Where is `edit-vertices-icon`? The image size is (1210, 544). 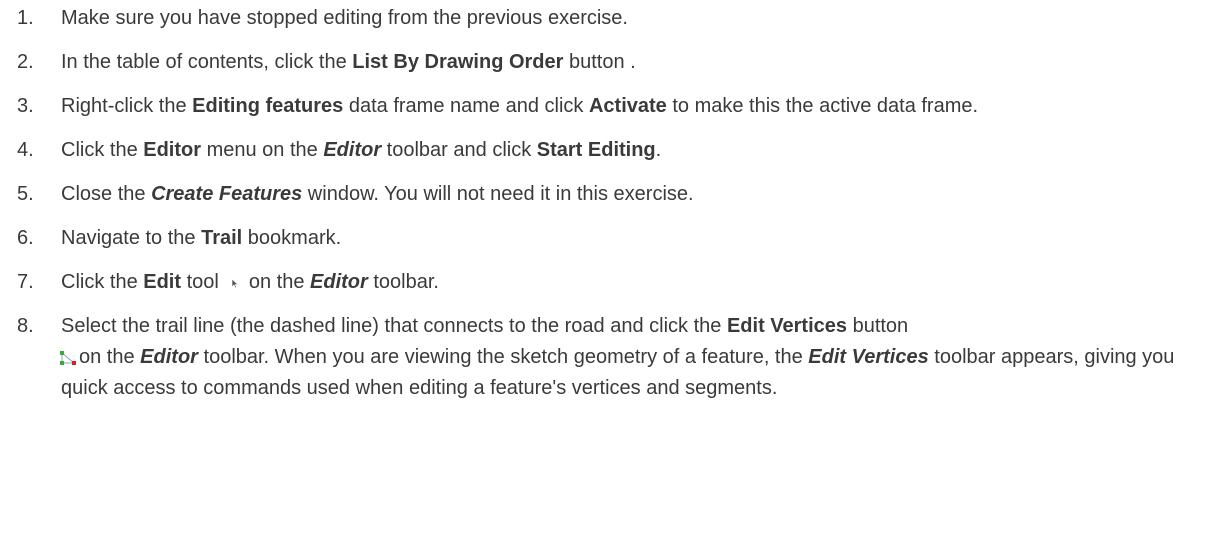 edit-vertices-icon is located at coordinates (68, 355).